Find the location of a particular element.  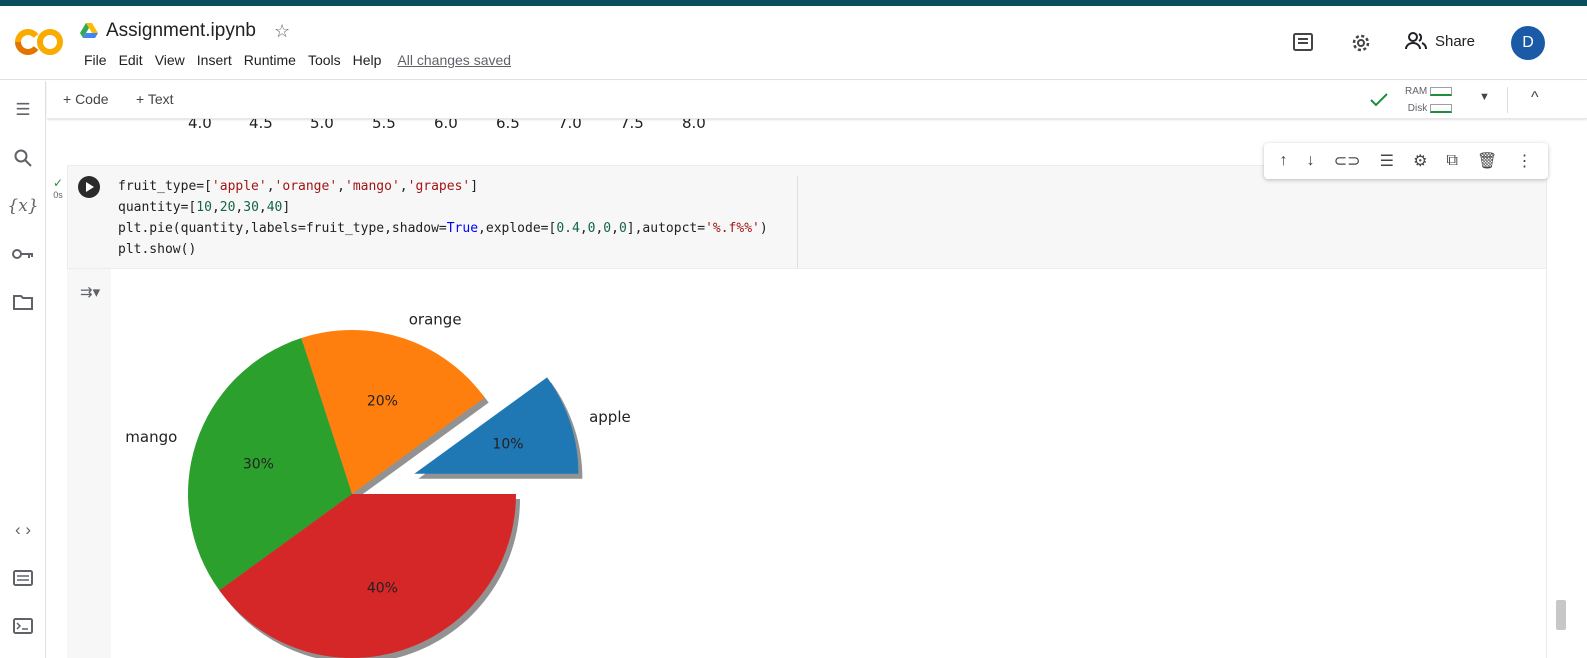

folder-icon is located at coordinates (23, 302).